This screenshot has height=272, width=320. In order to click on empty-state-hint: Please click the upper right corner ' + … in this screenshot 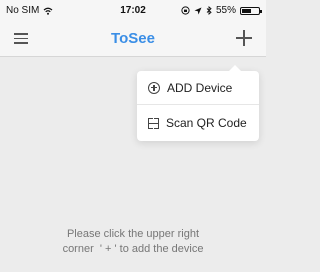, I will do `click(133, 242)`.